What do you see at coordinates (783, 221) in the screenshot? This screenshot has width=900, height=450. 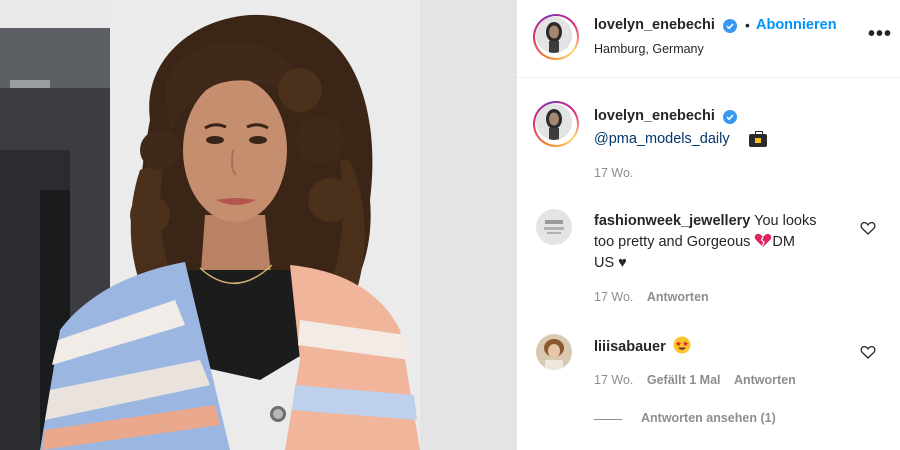 I see `comment-text-part1: You looks` at bounding box center [783, 221].